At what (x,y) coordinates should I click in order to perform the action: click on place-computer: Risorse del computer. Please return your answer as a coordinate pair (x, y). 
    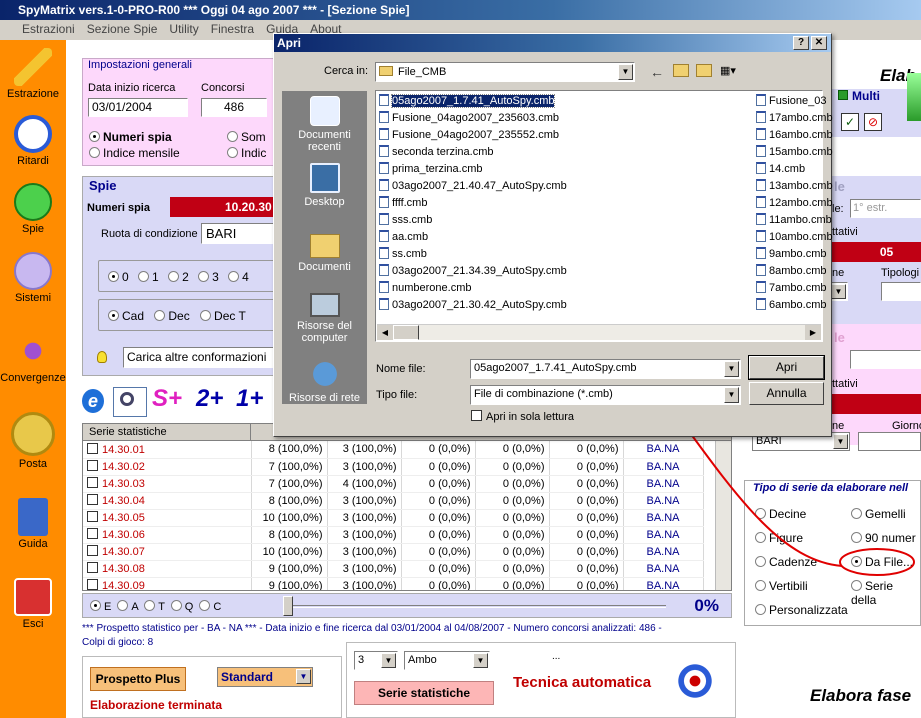
    Looking at the image, I should click on (324, 316).